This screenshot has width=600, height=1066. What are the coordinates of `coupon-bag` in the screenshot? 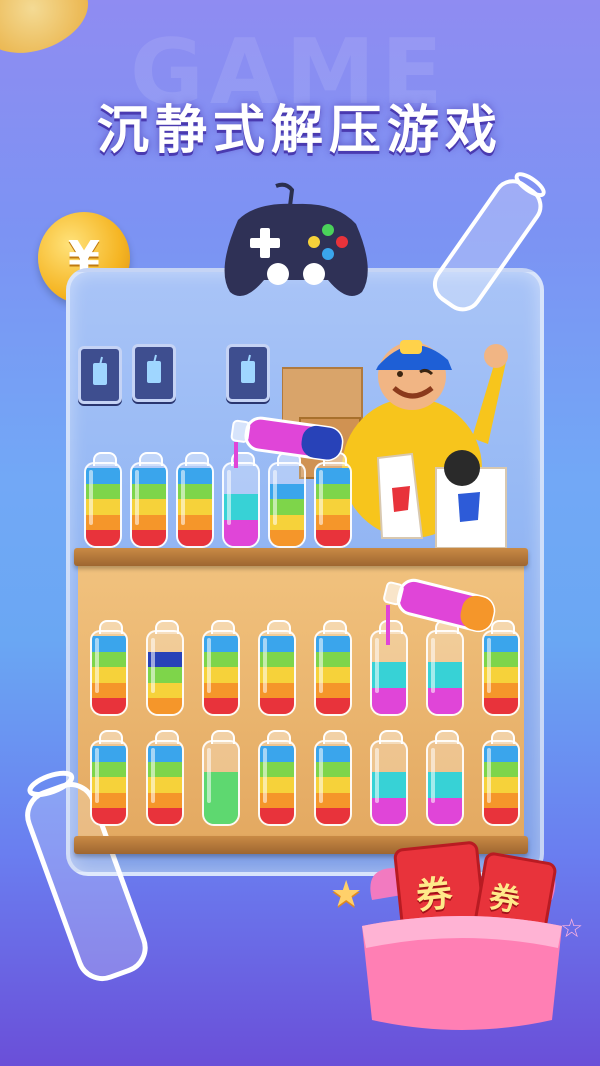 It's located at (462, 935).